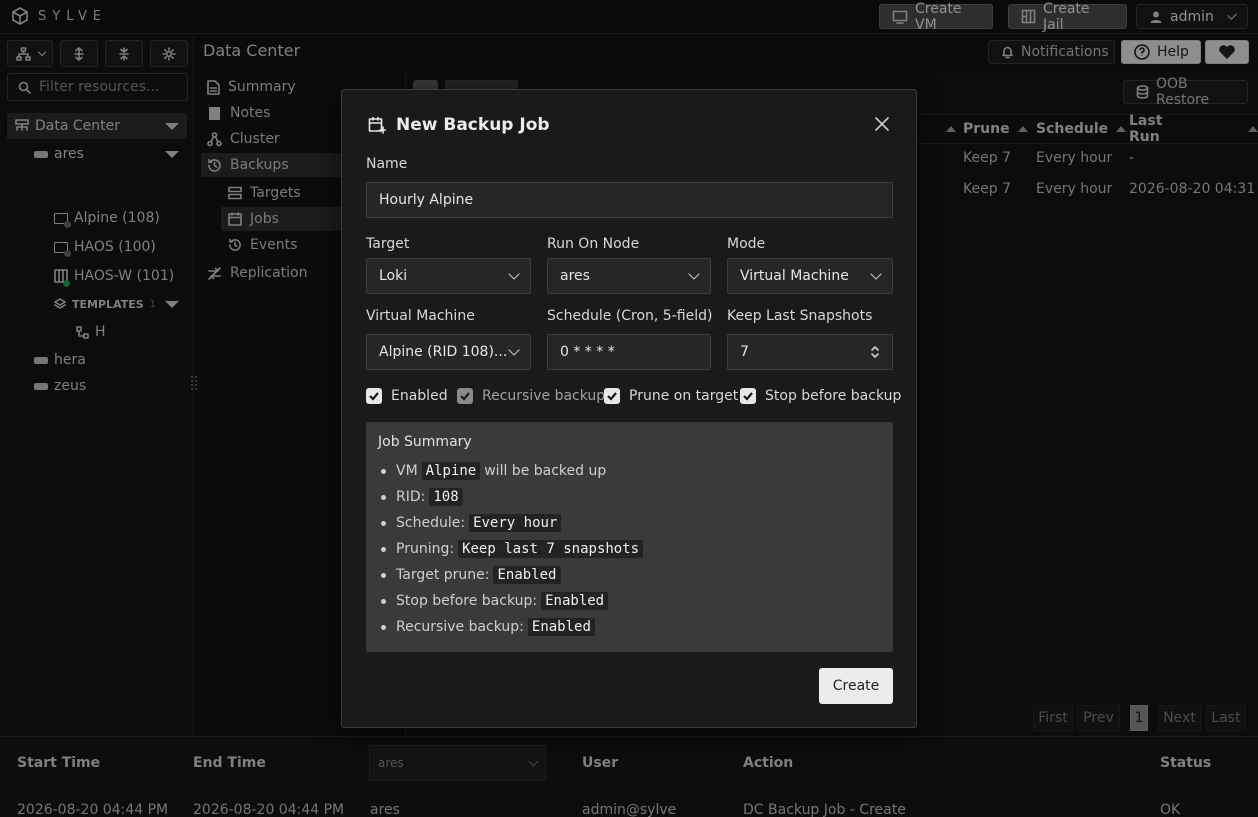  What do you see at coordinates (629, 575) in the screenshot?
I see `summary-item: Target prune: Enabled` at bounding box center [629, 575].